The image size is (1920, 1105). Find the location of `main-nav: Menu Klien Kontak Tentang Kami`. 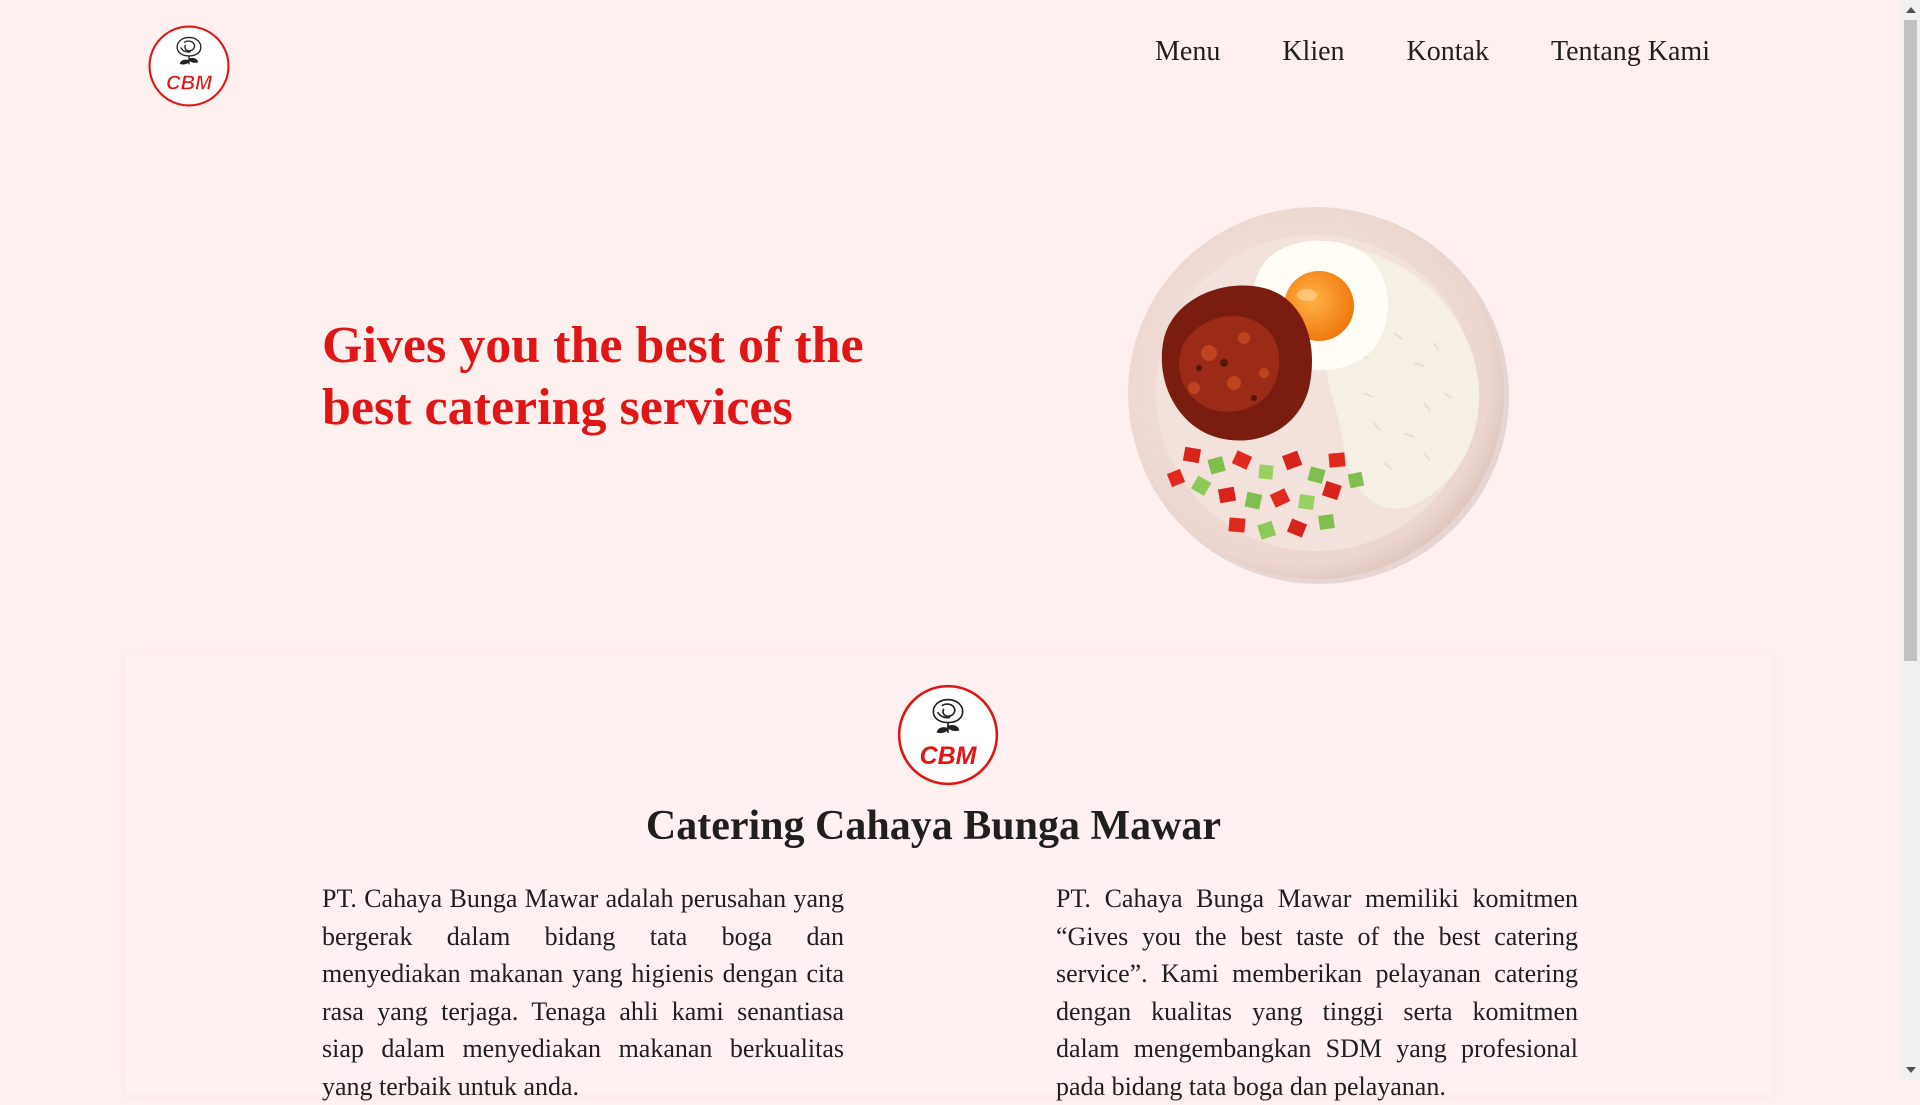

main-nav: Menu Klien Kontak Tentang Kami is located at coordinates (1432, 52).